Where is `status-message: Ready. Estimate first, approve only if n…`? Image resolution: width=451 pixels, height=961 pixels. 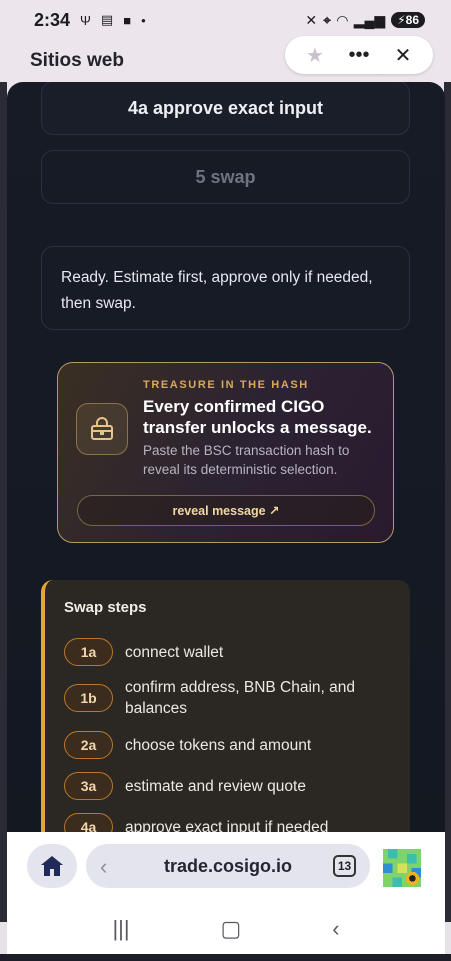
status-message: Ready. Estimate first, approve only if n… is located at coordinates (225, 288).